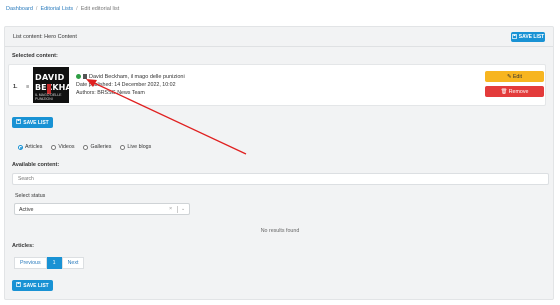 Image resolution: width=560 pixels, height=305 pixels. I want to click on thumbnail-text-line-2: BECKHAM, so click(52, 87).